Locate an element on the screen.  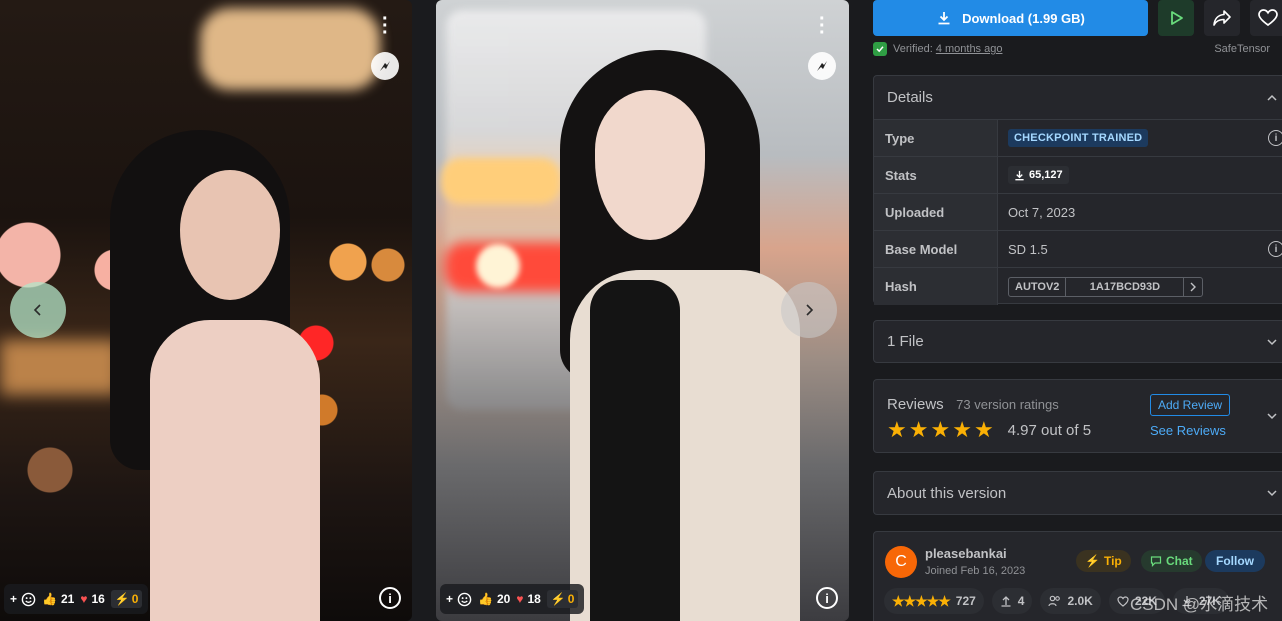
favorite-button is located at coordinates (1266, 18).